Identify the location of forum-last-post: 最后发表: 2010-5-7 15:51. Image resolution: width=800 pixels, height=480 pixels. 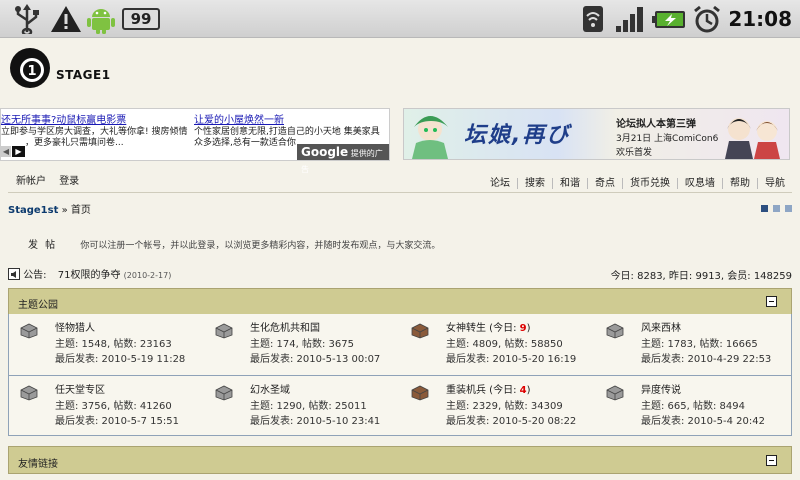
(117, 419).